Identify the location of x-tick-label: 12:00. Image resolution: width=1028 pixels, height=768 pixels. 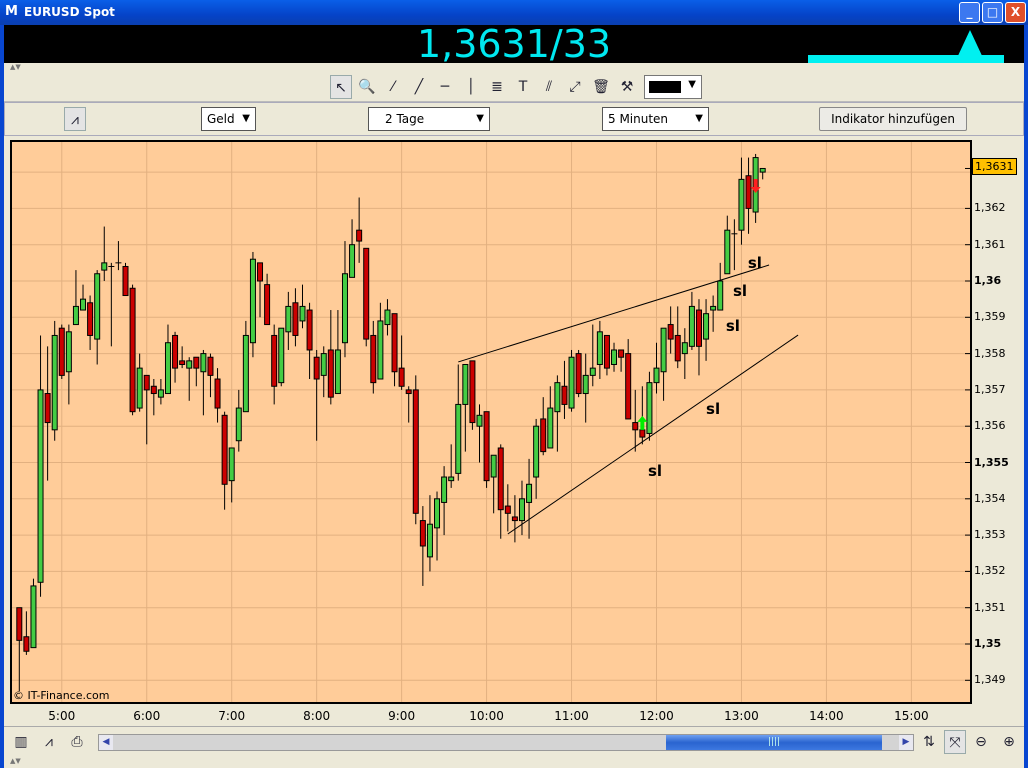
(656, 716).